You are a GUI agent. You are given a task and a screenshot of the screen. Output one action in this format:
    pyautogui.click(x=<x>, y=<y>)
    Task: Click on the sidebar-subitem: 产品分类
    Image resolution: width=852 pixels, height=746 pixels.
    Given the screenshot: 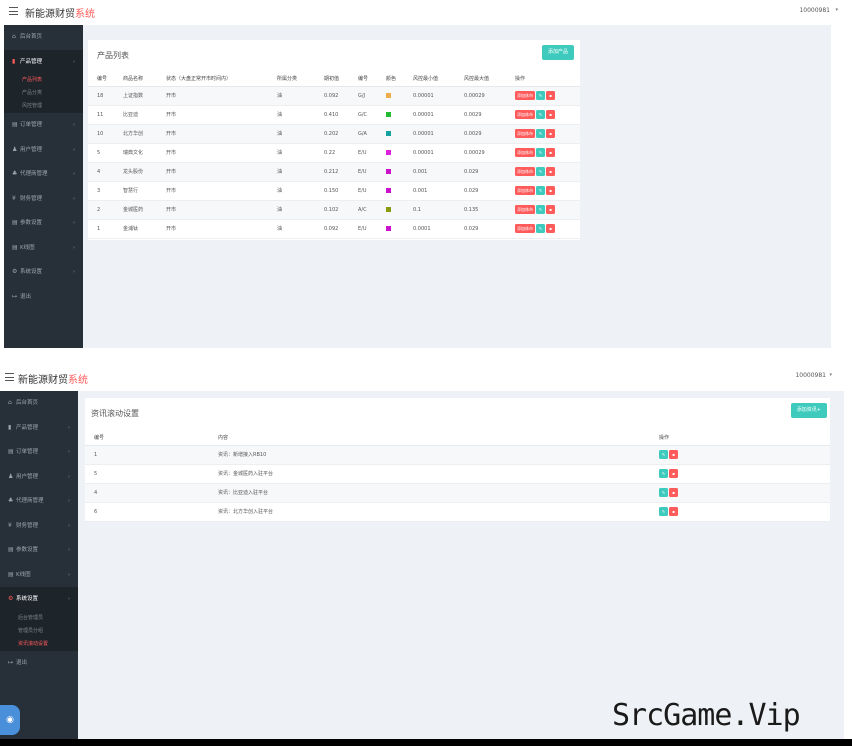 What is the action you would take?
    pyautogui.click(x=43, y=93)
    